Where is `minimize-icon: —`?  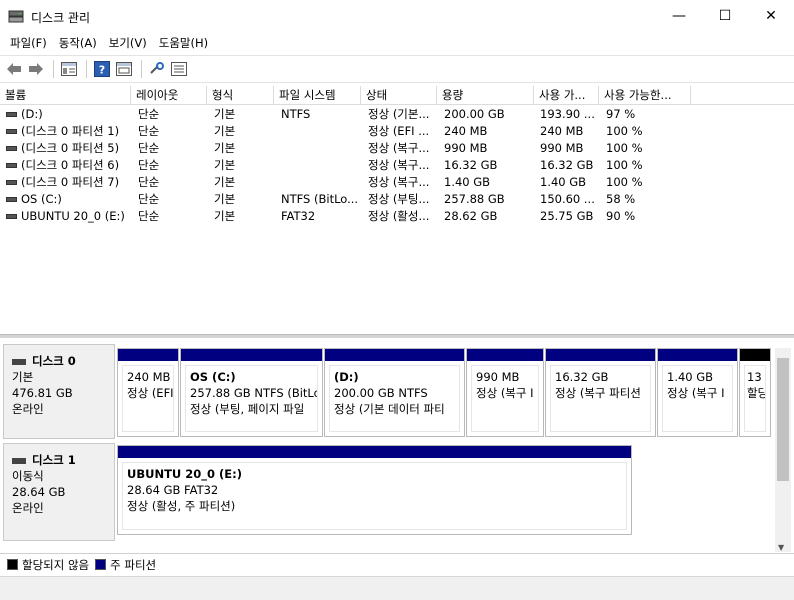
minimize-icon: — is located at coordinates (679, 16).